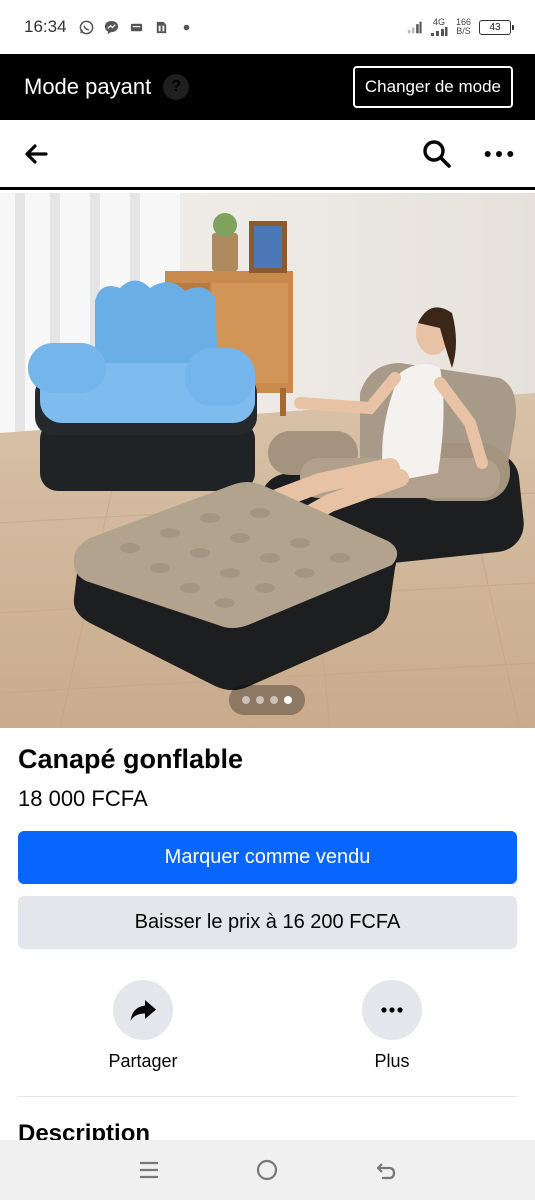 Image resolution: width=535 pixels, height=1200 pixels. I want to click on battery-level: 43, so click(495, 27).